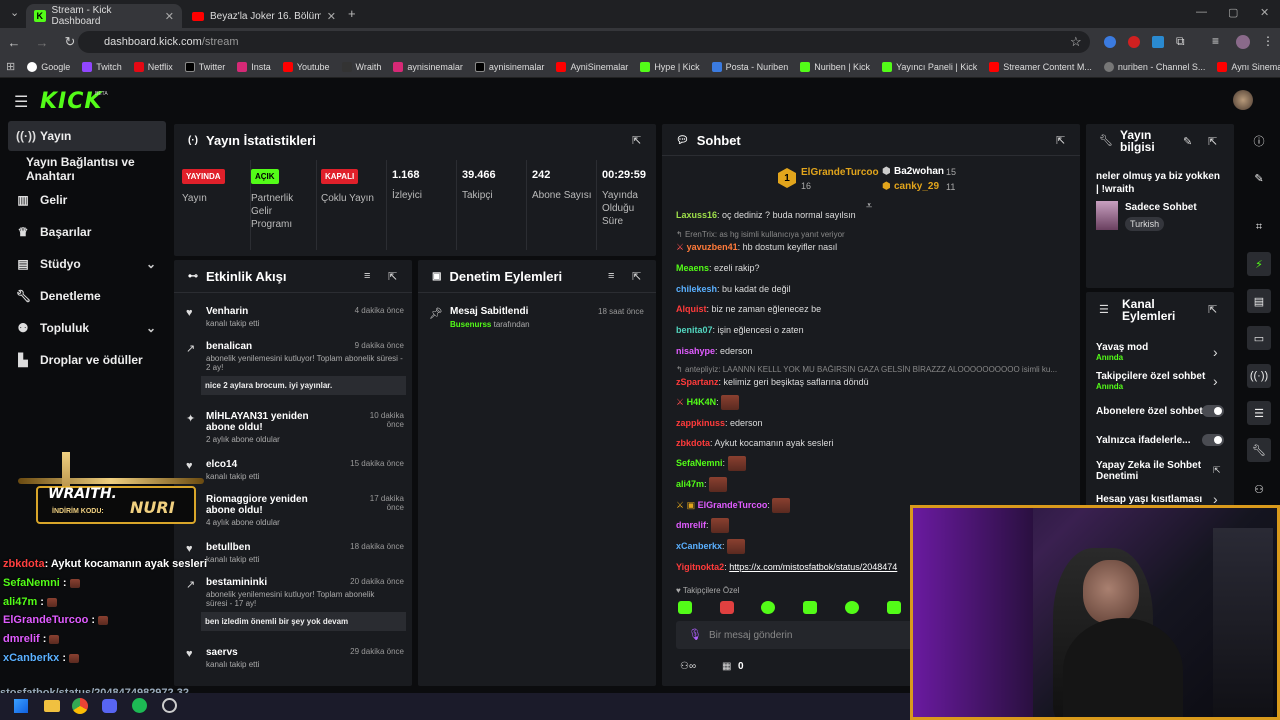  What do you see at coordinates (1076, 42) in the screenshot?
I see `bookmark-star-icon: ☆` at bounding box center [1076, 42].